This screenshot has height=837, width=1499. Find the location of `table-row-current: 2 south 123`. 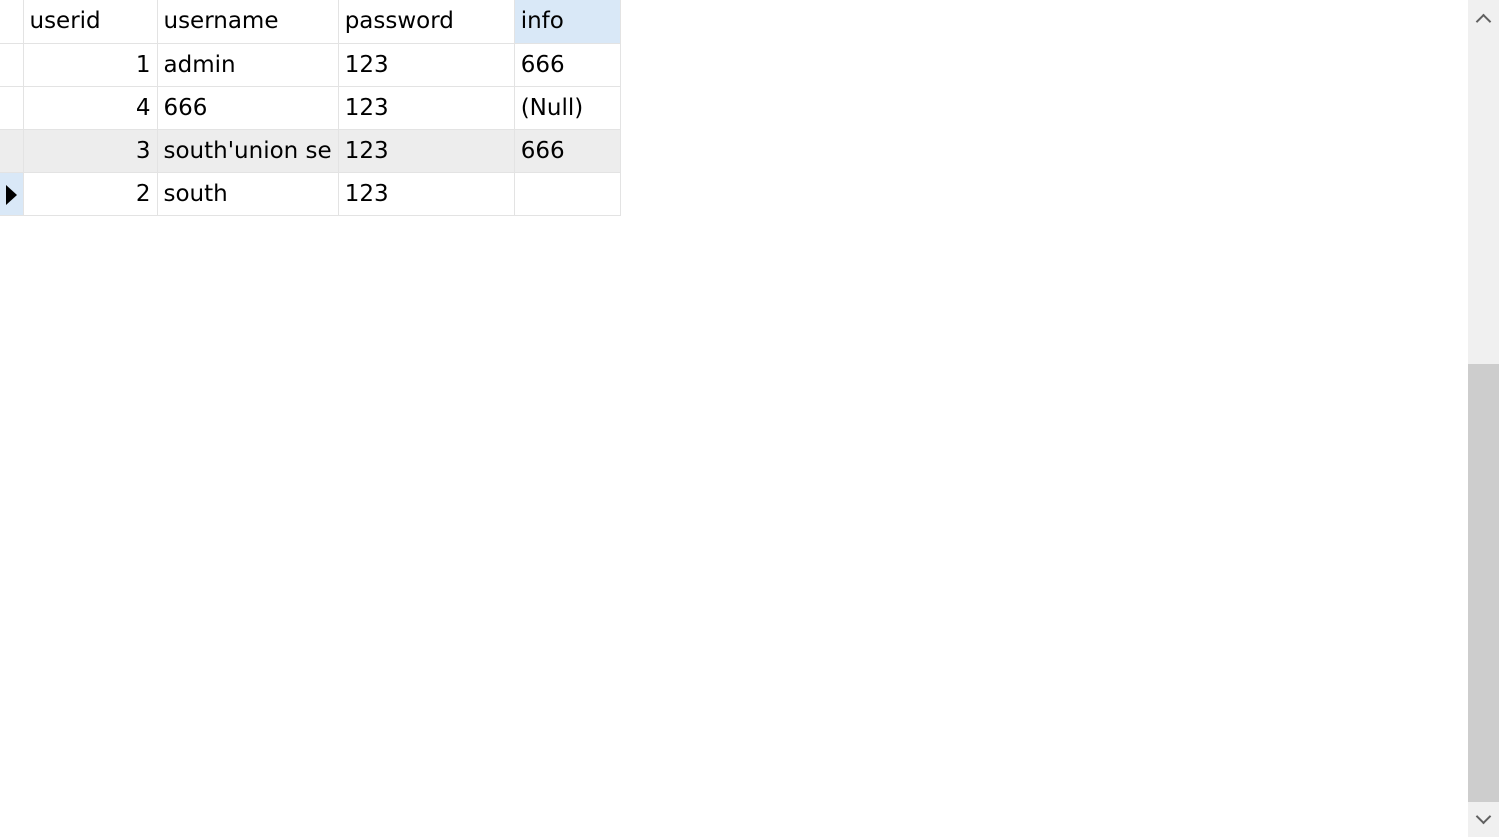

table-row-current: 2 south 123 is located at coordinates (310, 194).